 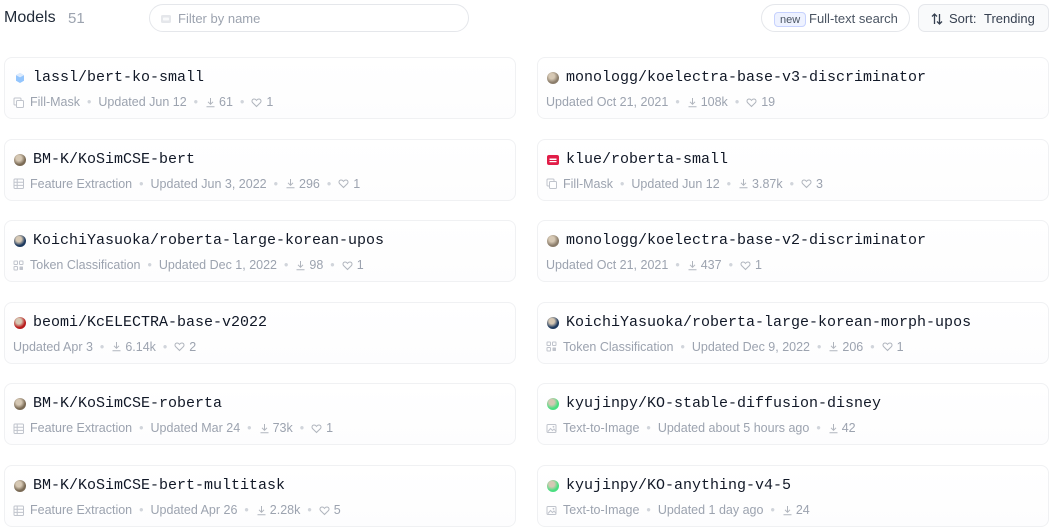 I want to click on downloads-count: 206, so click(x=853, y=346).